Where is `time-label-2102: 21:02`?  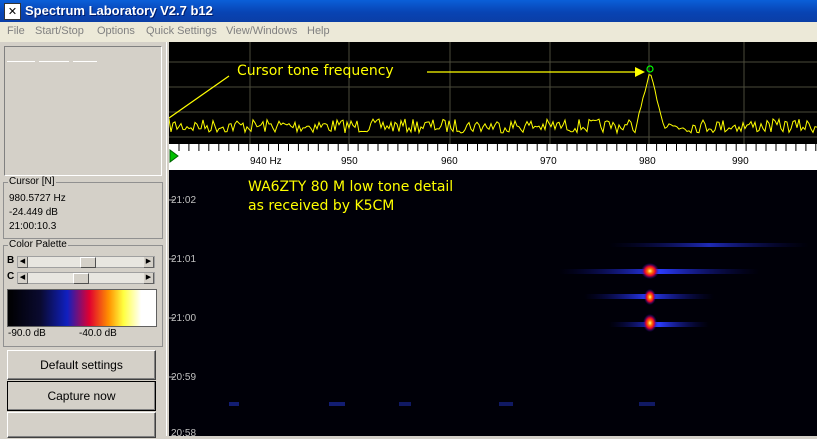 time-label-2102: 21:02 is located at coordinates (184, 200).